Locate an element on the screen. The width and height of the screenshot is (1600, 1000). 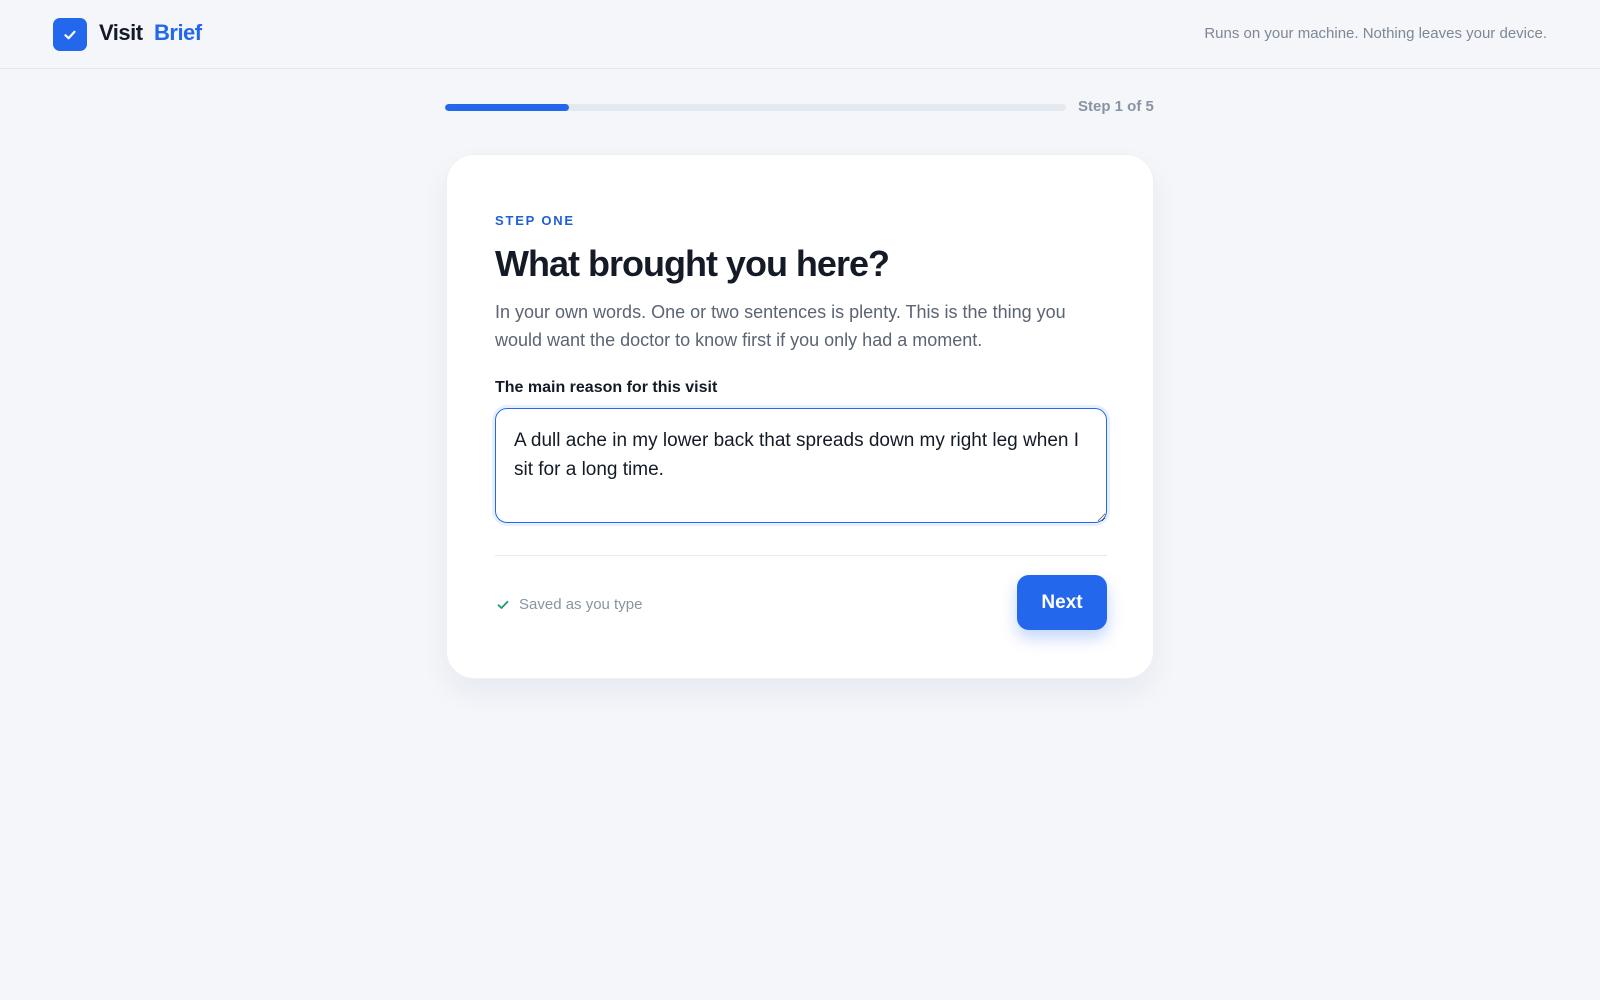
brand-name-second: Brief is located at coordinates (178, 32).